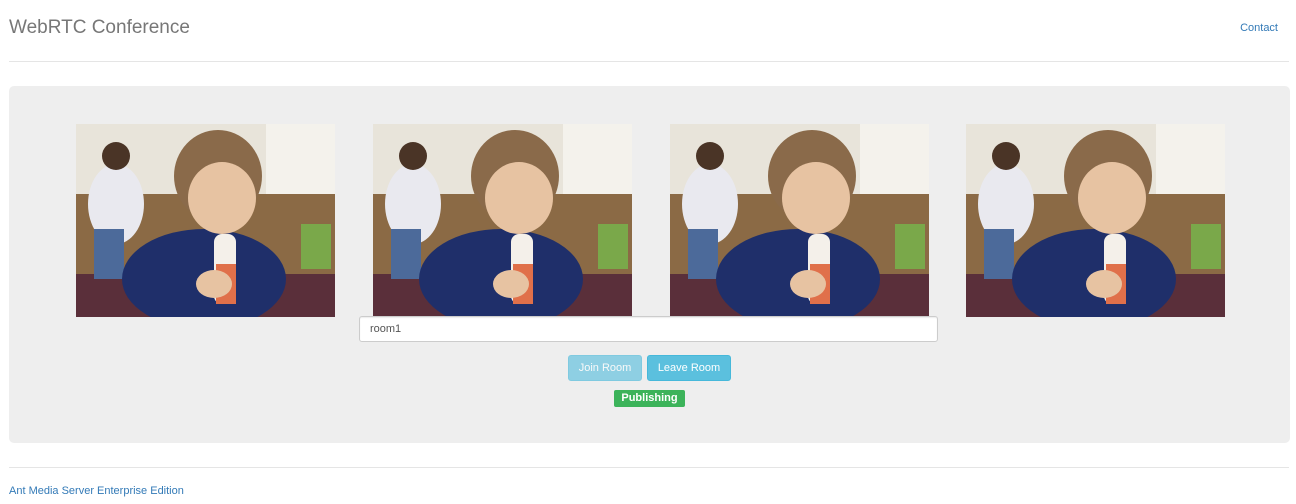 This screenshot has height=504, width=1296. Describe the element at coordinates (649, 482) in the screenshot. I see `page-footer: Ant Media Server Enterprise Edition` at that location.